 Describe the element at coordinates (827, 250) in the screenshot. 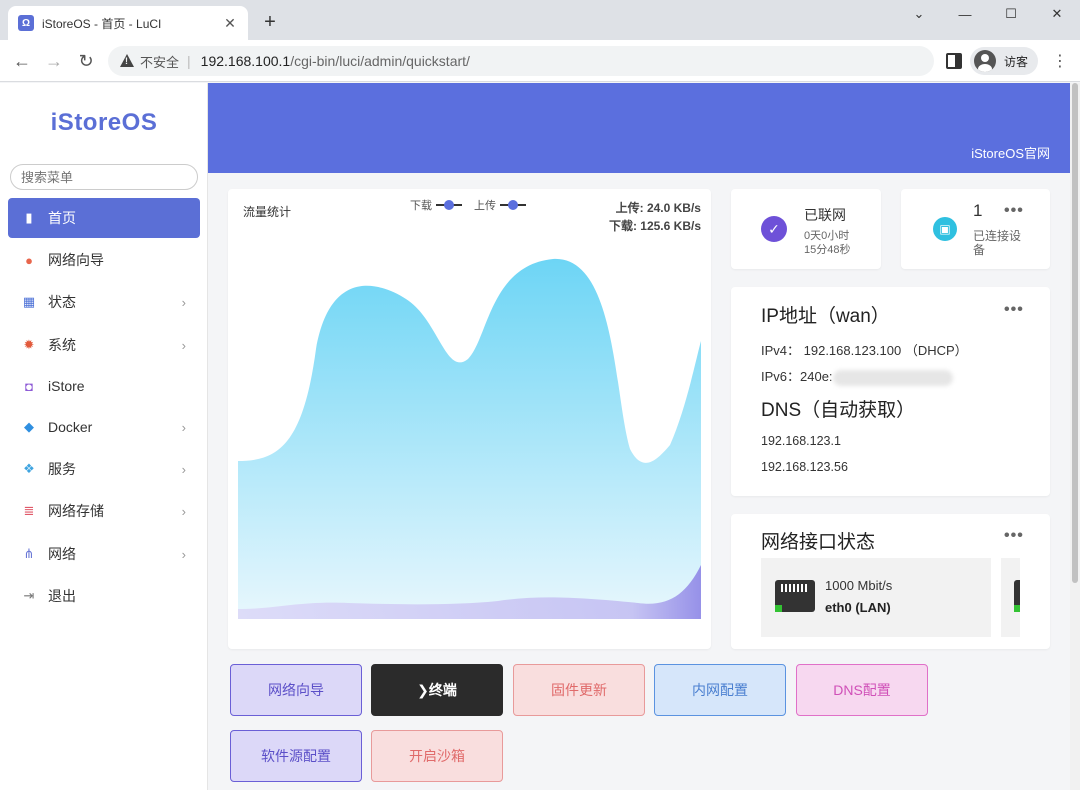

I see `uptime-line-2: 15分48秒` at that location.